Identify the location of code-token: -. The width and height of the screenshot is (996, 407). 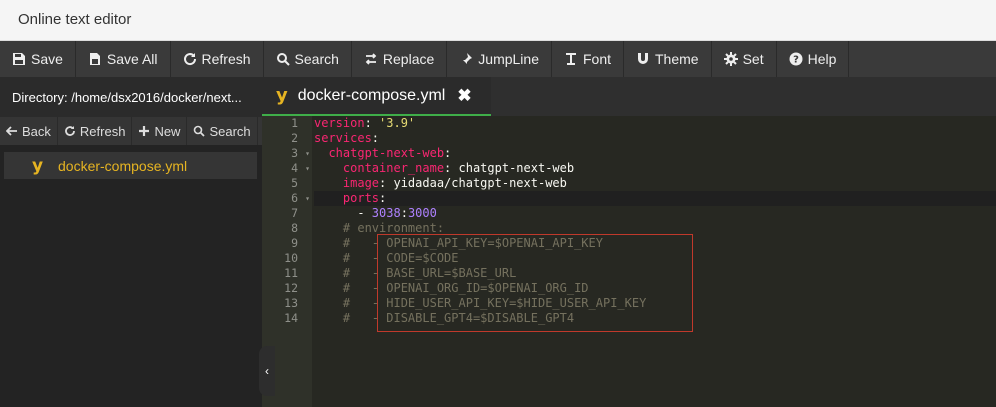
(343, 213).